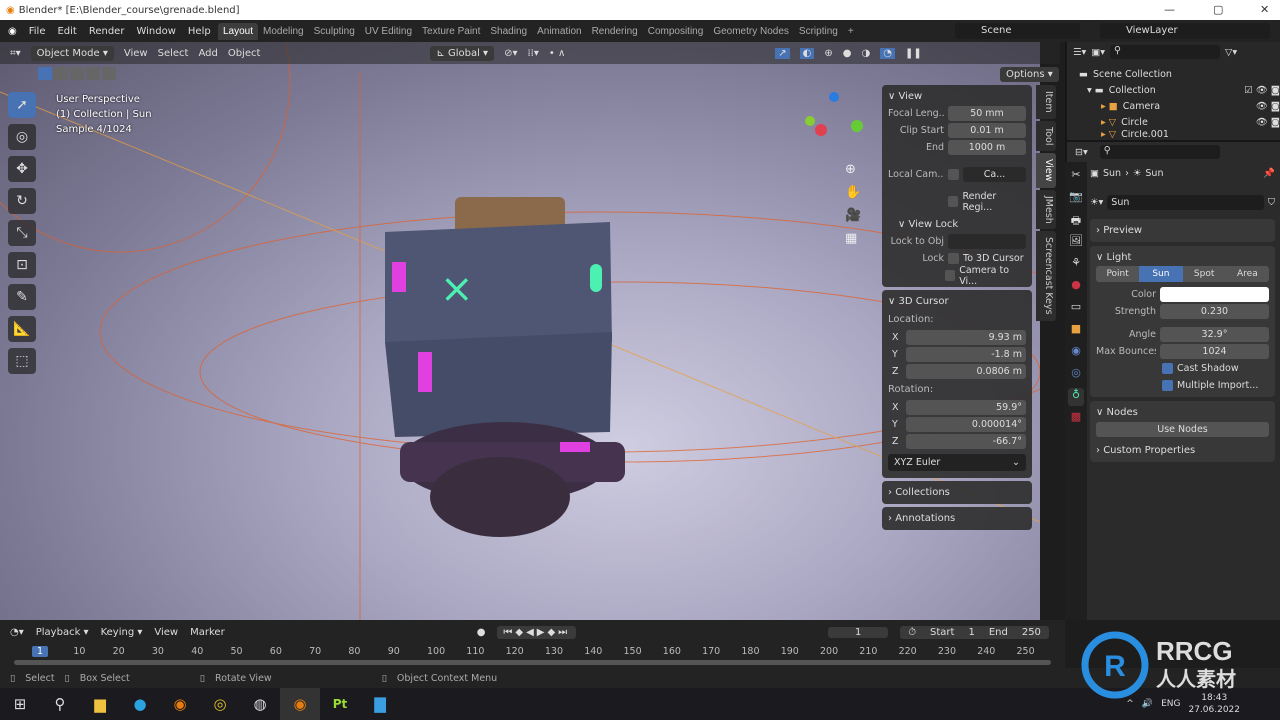 The image size is (1280, 720). Describe the element at coordinates (1204, 274) in the screenshot. I see `light-type-spot: Spot` at that location.